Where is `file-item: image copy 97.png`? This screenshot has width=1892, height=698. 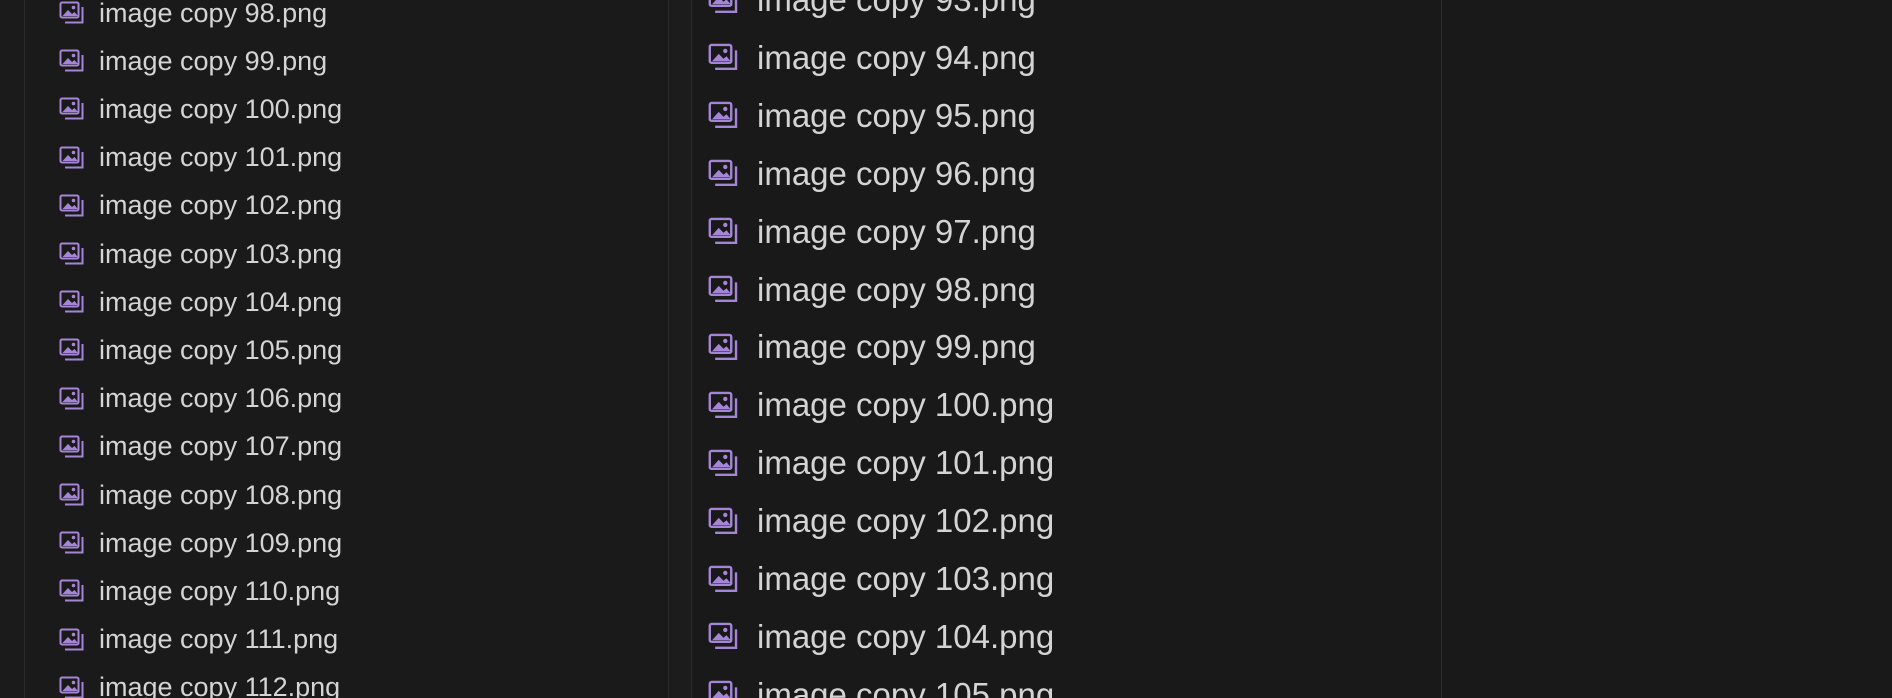
file-item: image copy 97.png is located at coordinates (872, 232).